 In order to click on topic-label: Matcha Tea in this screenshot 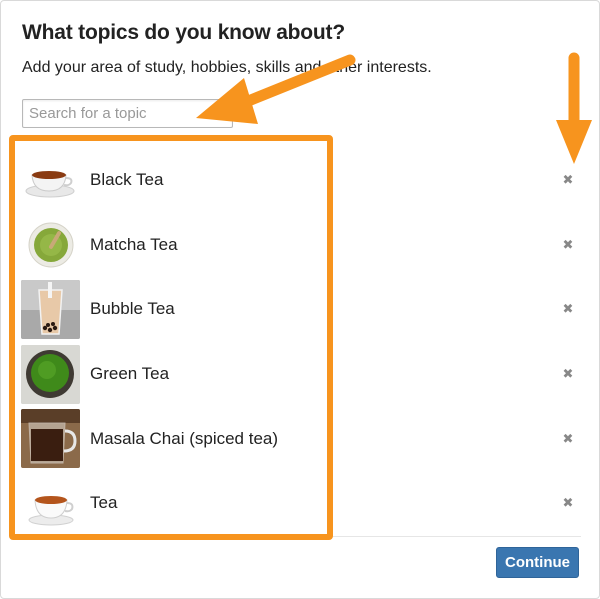, I will do `click(134, 244)`.